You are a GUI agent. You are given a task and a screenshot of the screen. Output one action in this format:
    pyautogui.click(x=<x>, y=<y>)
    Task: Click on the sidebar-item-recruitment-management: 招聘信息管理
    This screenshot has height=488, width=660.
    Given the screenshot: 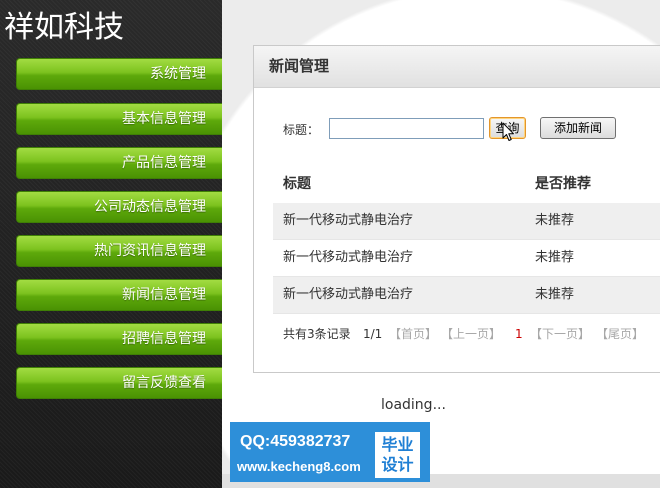 What is the action you would take?
    pyautogui.click(x=119, y=339)
    